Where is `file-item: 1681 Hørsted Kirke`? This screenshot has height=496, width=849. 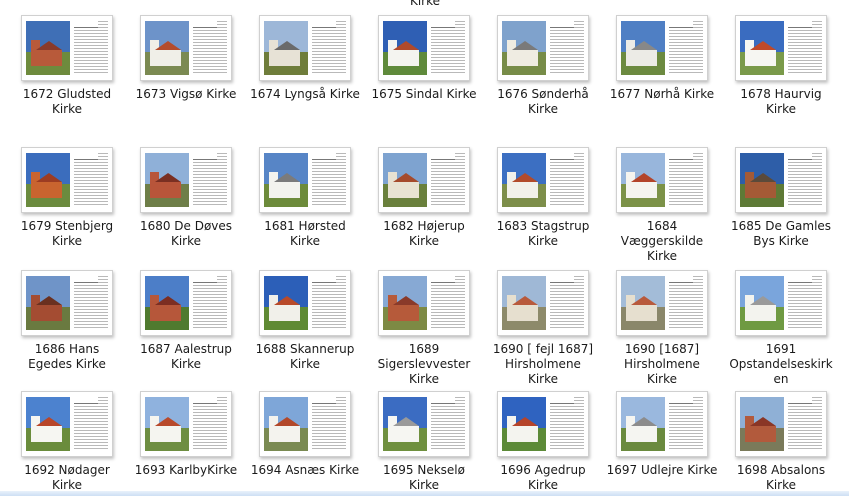 file-item: 1681 Hørsted Kirke is located at coordinates (305, 198).